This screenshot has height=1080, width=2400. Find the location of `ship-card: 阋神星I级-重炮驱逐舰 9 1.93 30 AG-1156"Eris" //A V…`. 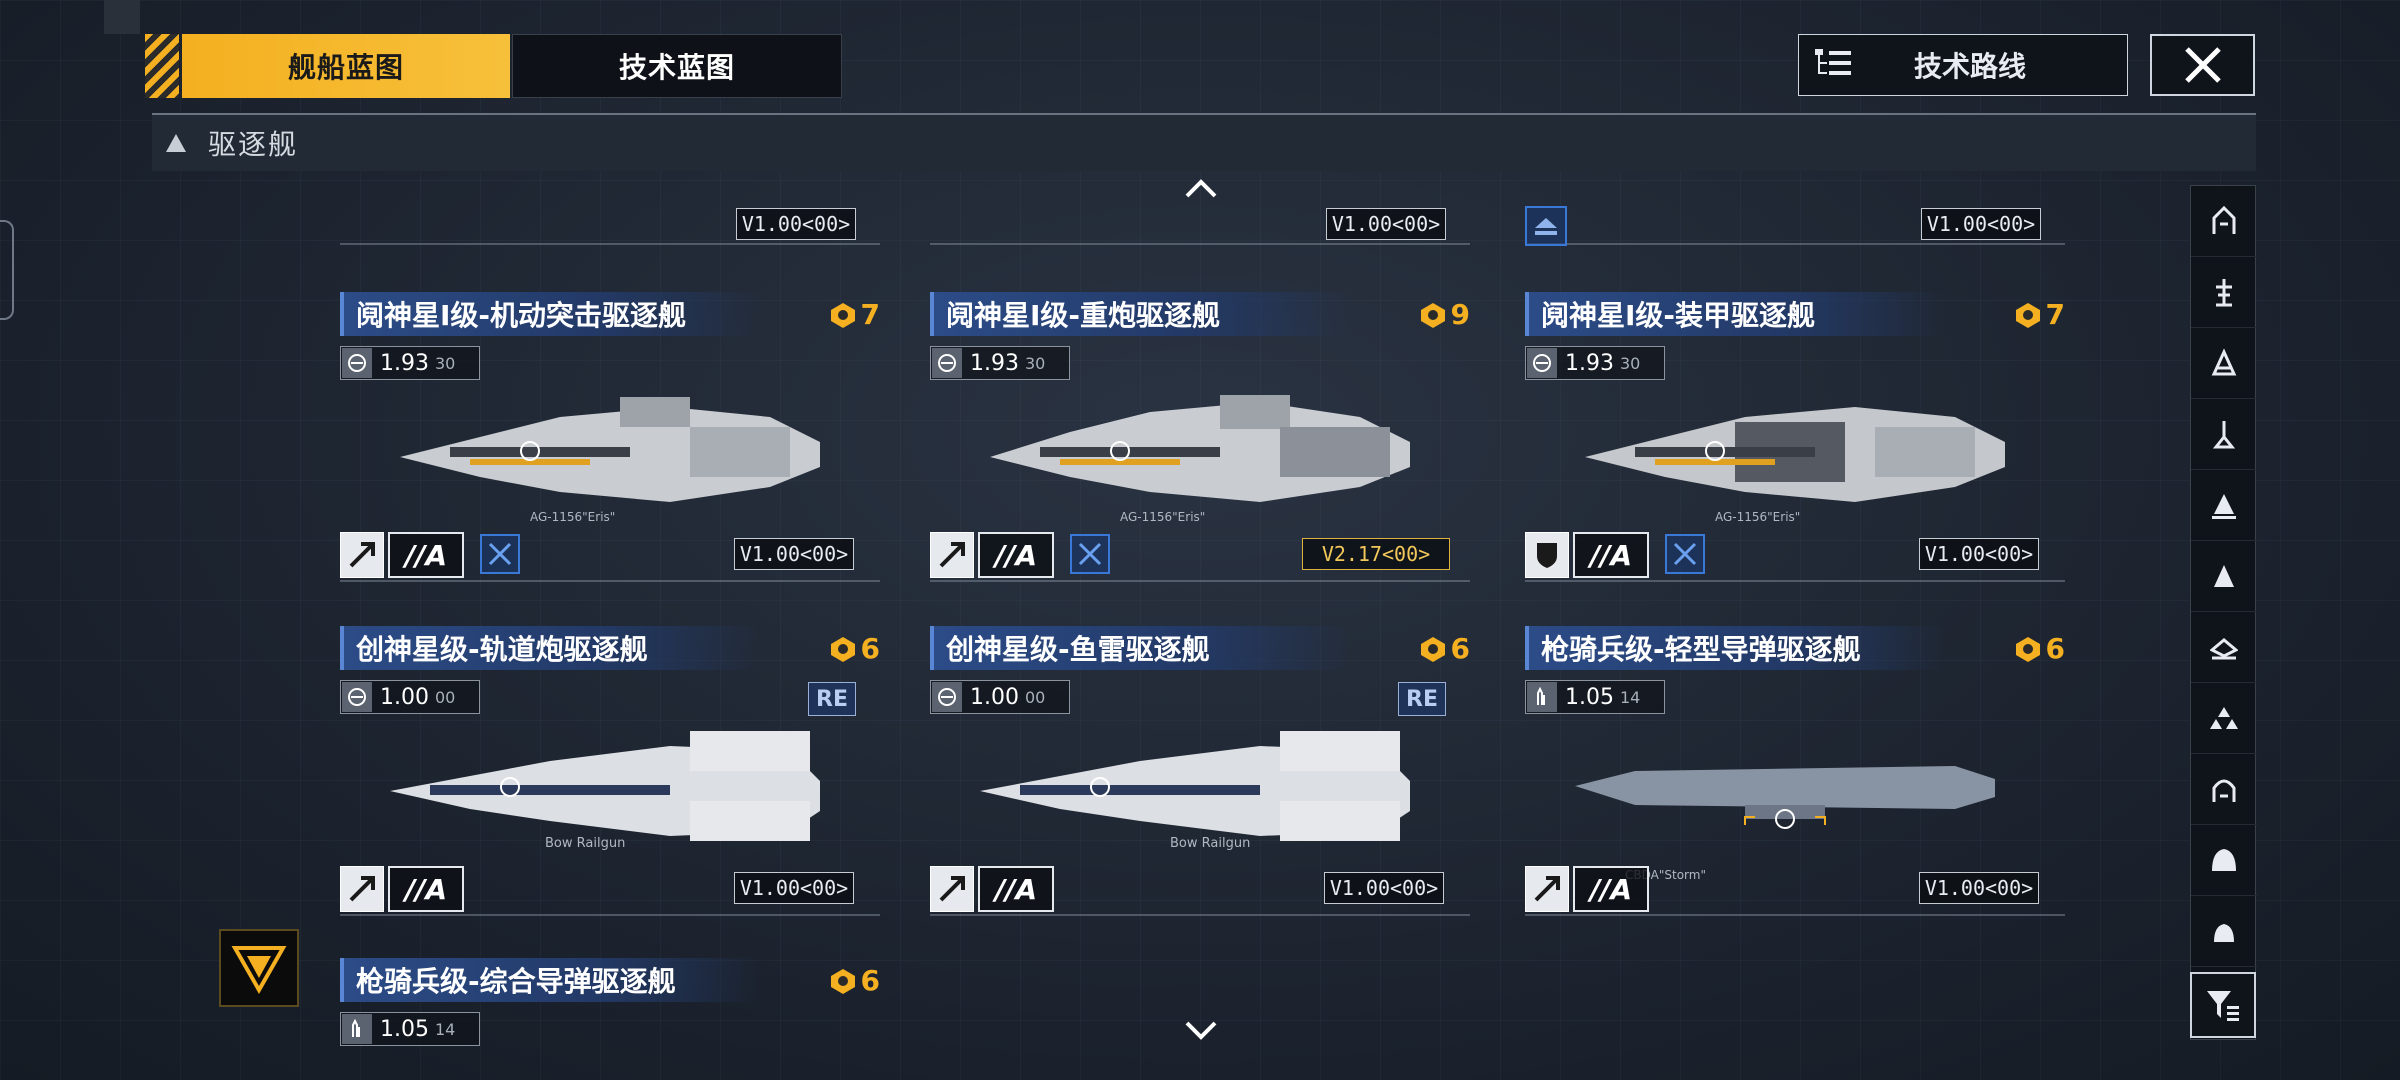

ship-card: 阋神星I级-重炮驱逐舰 9 1.93 30 AG-1156"Eris" //A V… is located at coordinates (1200, 447).